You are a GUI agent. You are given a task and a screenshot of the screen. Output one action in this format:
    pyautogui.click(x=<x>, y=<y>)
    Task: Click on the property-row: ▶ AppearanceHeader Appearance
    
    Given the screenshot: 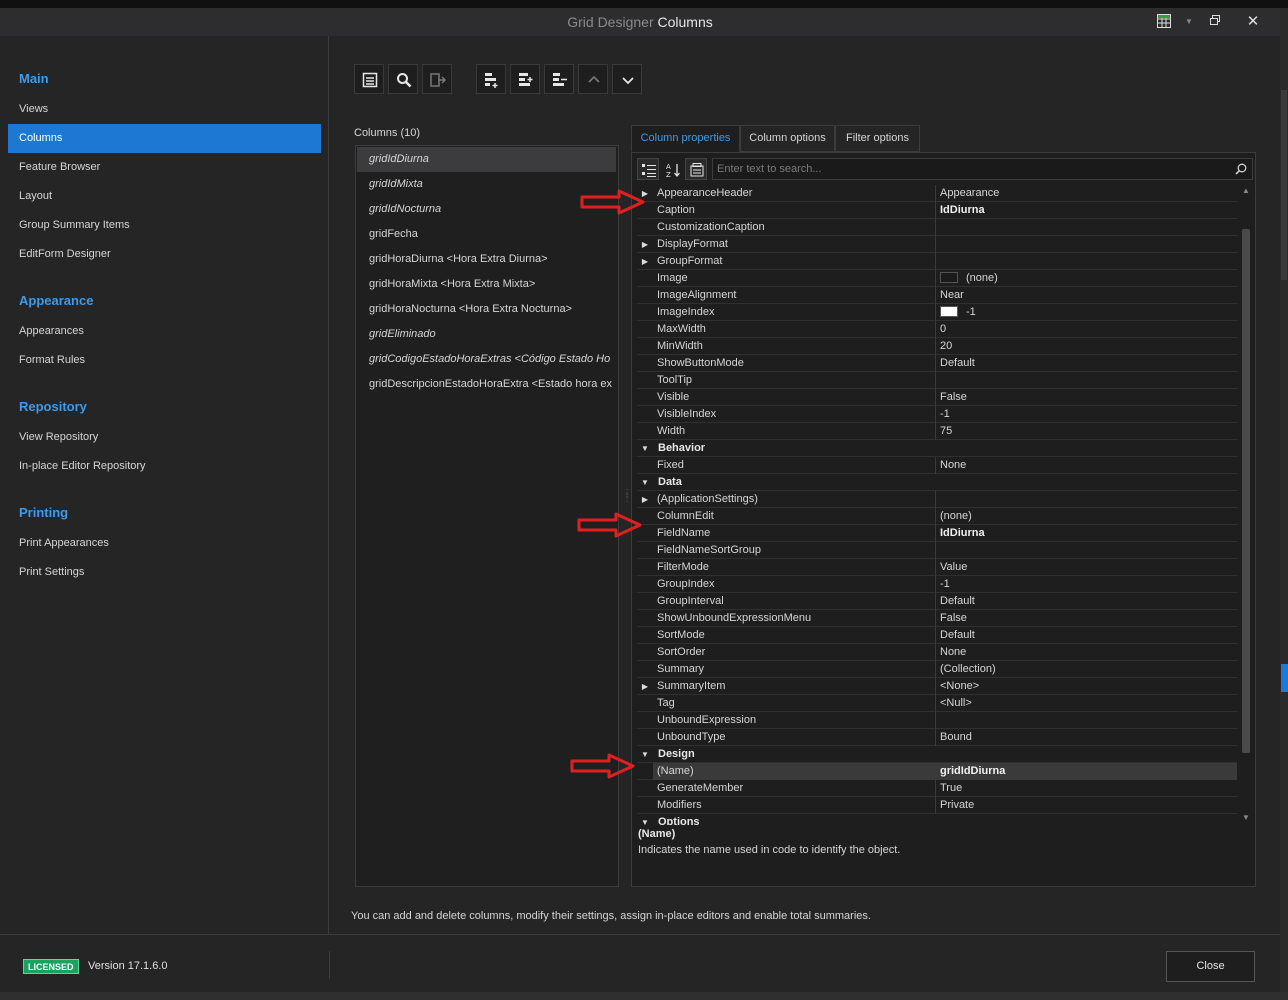 What is the action you would take?
    pyautogui.click(x=937, y=193)
    